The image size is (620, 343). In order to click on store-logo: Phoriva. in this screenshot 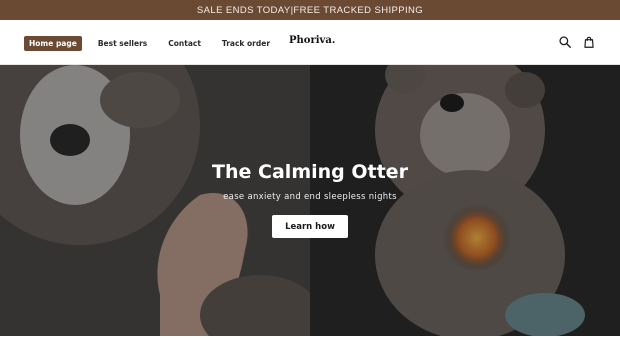, I will do `click(312, 40)`.